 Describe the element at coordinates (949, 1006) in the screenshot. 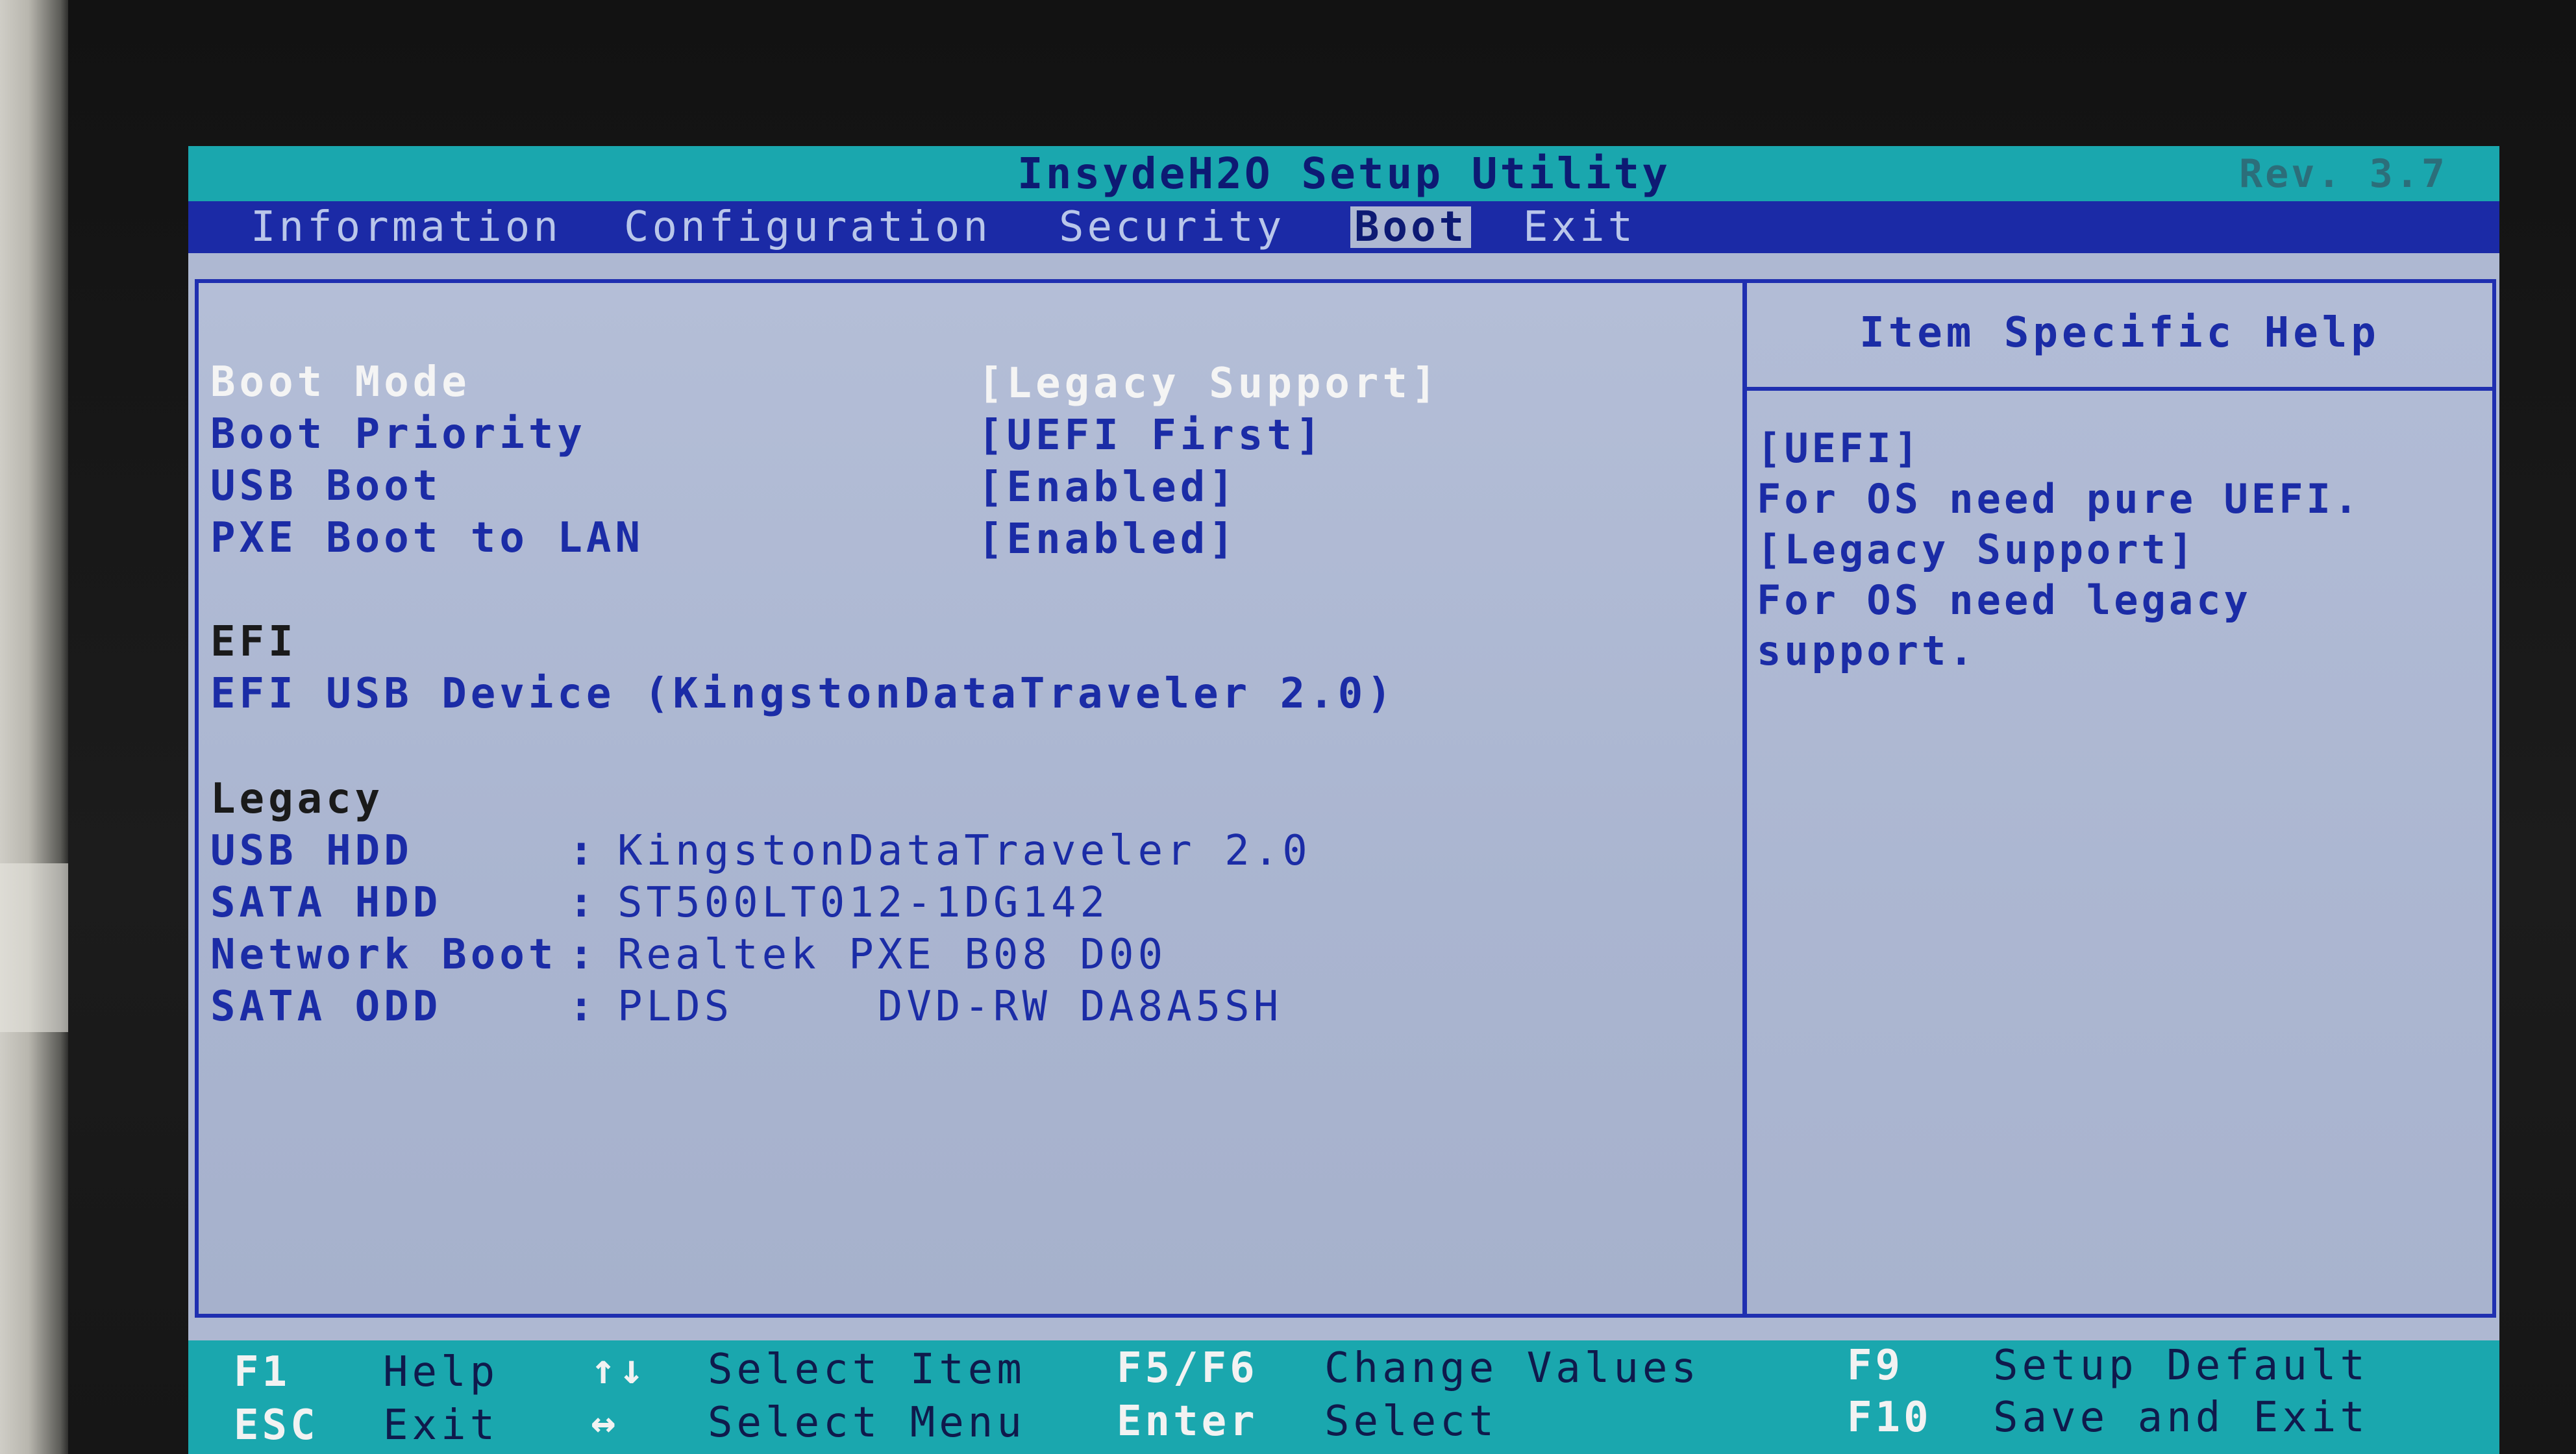

I see `legacy-device-sata-odd: PLDS DVD-RW DA8A5SH` at that location.